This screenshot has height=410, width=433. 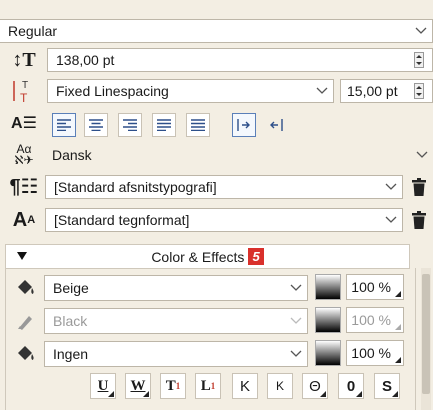 What do you see at coordinates (22, 256) in the screenshot?
I see `collapse-triangle-icon` at bounding box center [22, 256].